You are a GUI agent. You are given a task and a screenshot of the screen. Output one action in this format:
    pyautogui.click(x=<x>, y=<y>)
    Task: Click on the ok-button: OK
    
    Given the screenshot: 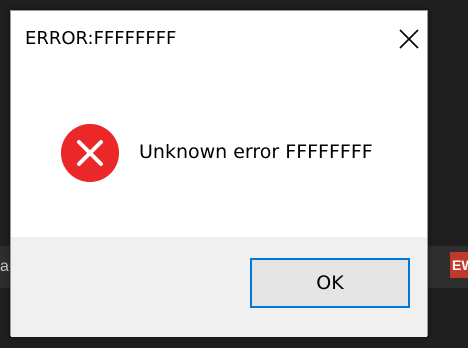 What is the action you would take?
    pyautogui.click(x=330, y=283)
    